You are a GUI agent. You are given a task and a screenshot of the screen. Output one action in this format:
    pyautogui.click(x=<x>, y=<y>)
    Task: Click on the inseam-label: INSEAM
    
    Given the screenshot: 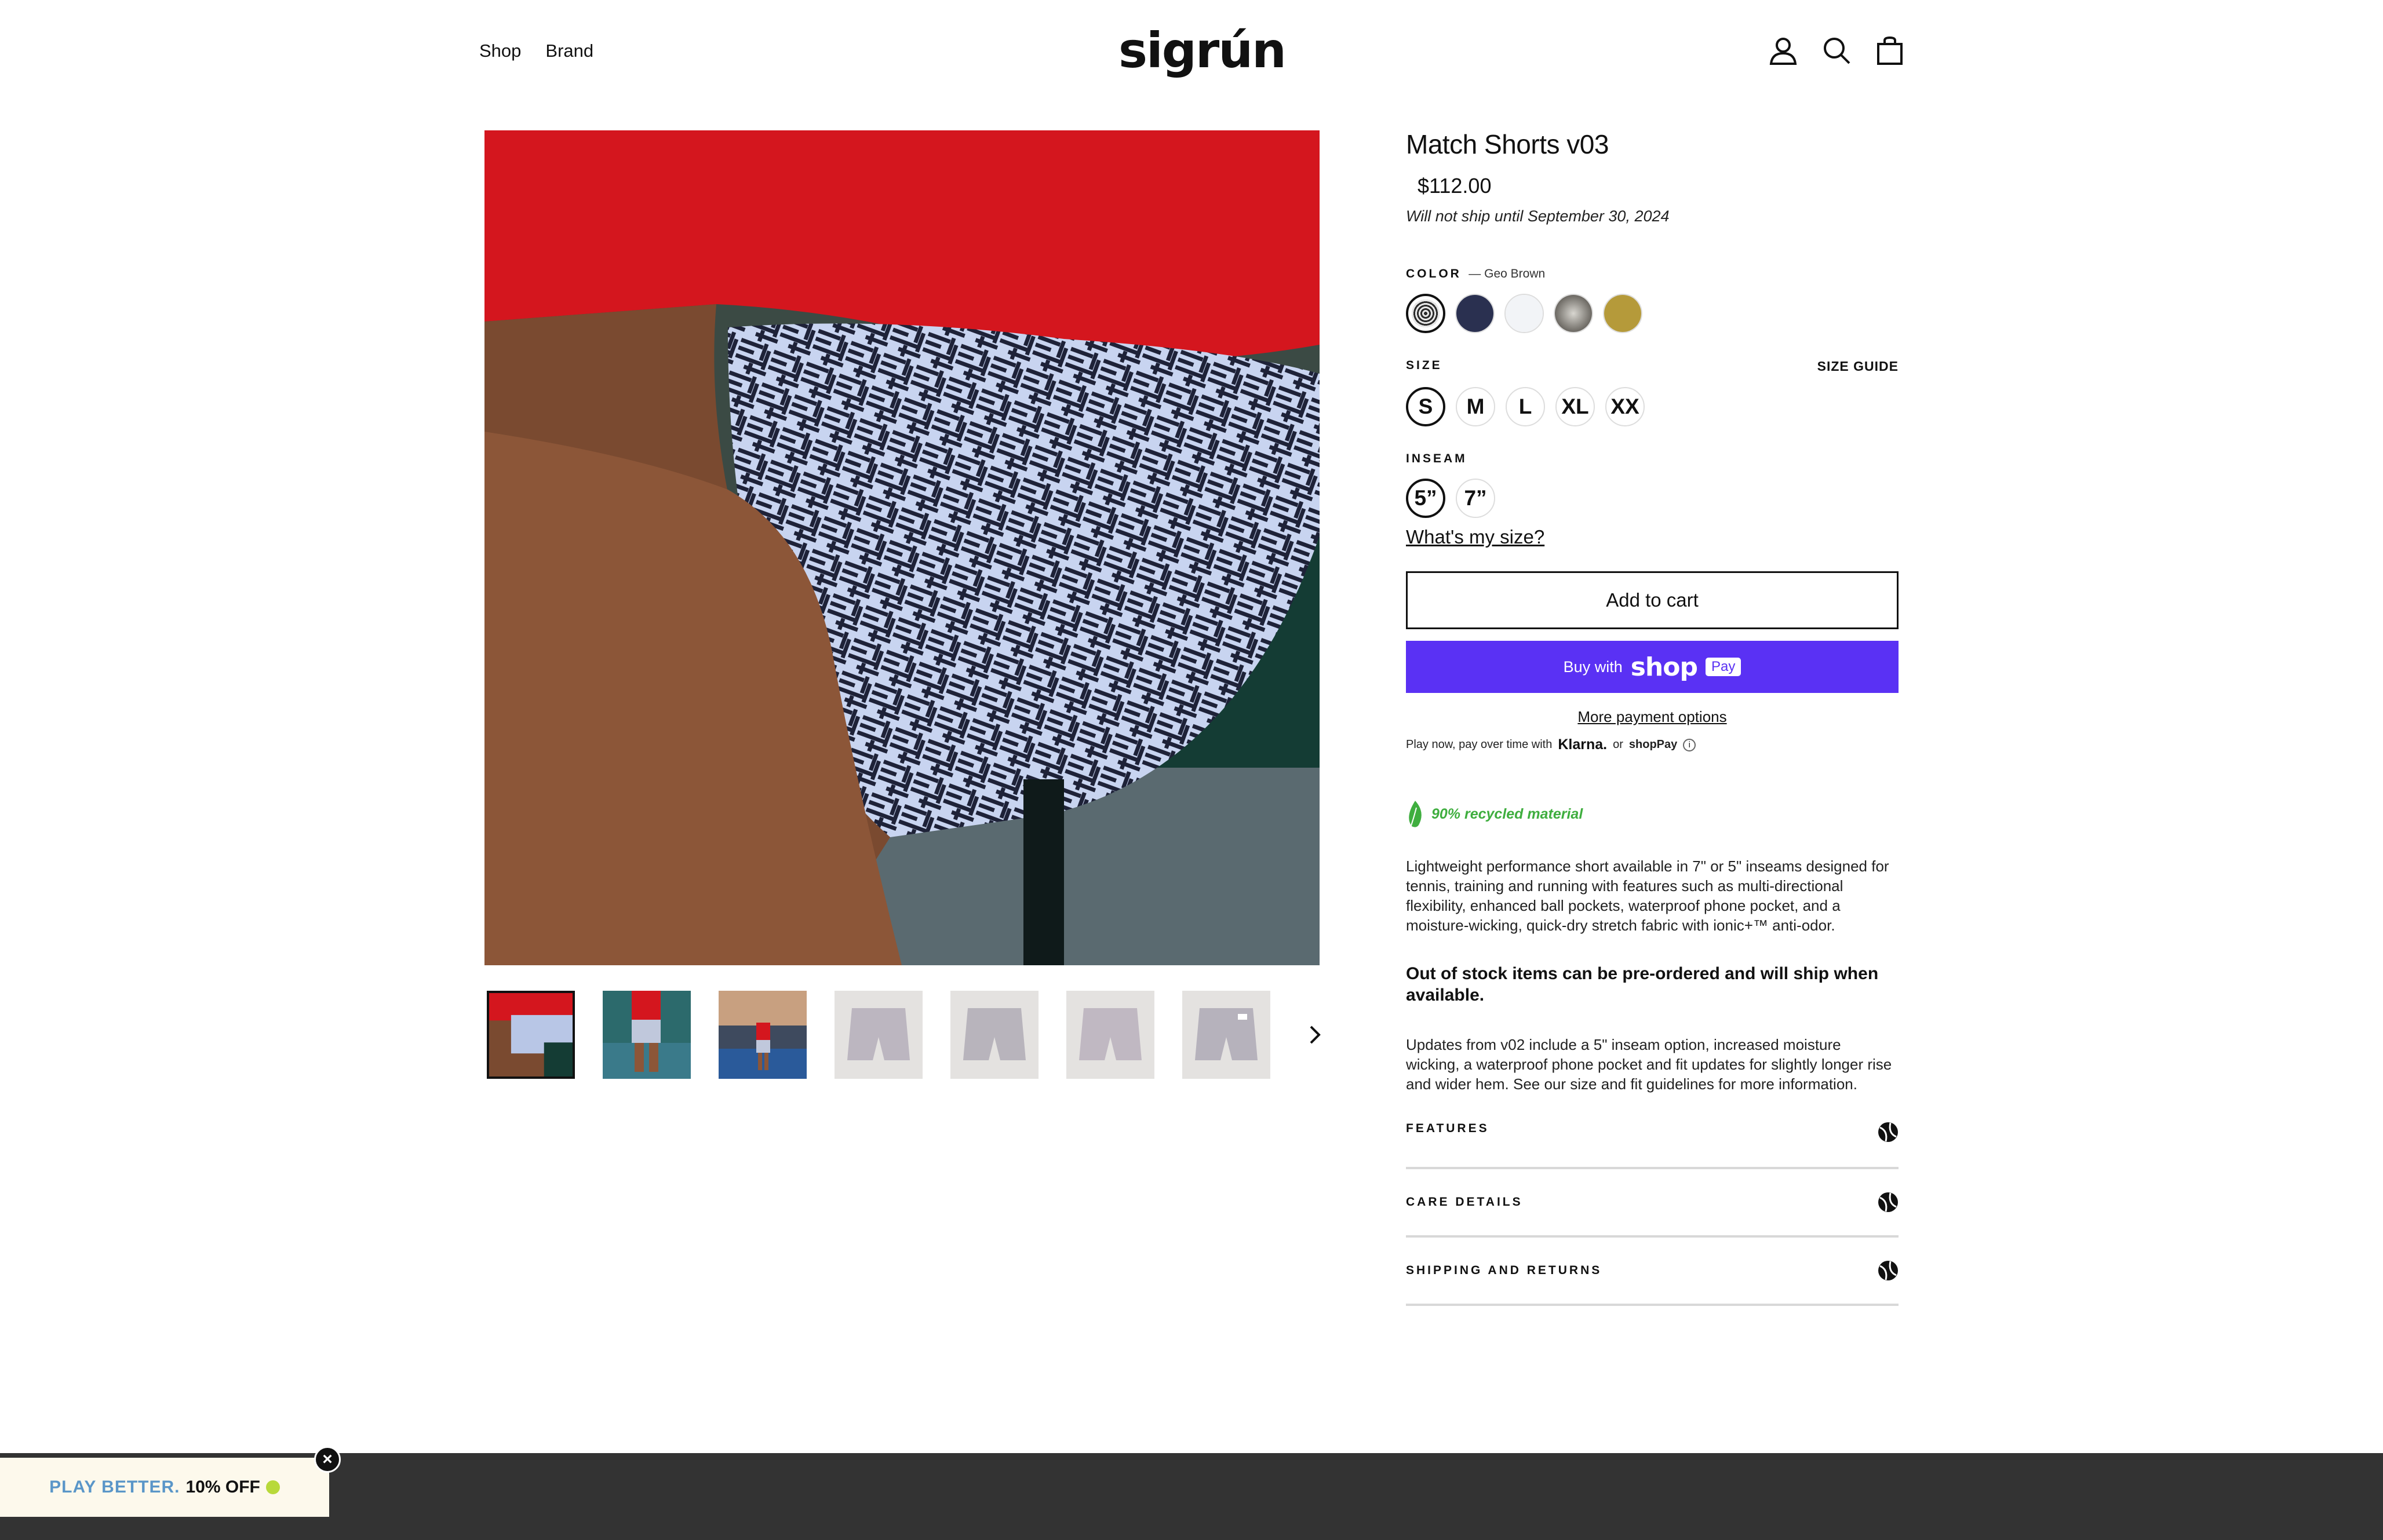 What is the action you would take?
    pyautogui.click(x=1437, y=459)
    